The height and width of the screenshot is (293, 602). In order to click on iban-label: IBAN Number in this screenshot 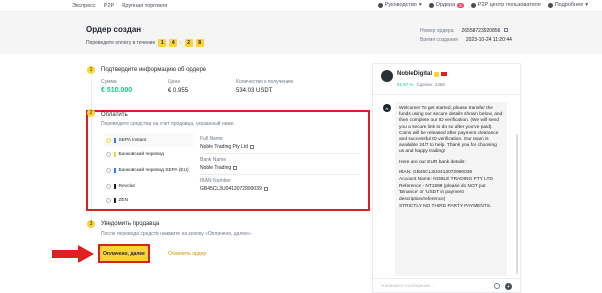, I will do `click(215, 181)`.